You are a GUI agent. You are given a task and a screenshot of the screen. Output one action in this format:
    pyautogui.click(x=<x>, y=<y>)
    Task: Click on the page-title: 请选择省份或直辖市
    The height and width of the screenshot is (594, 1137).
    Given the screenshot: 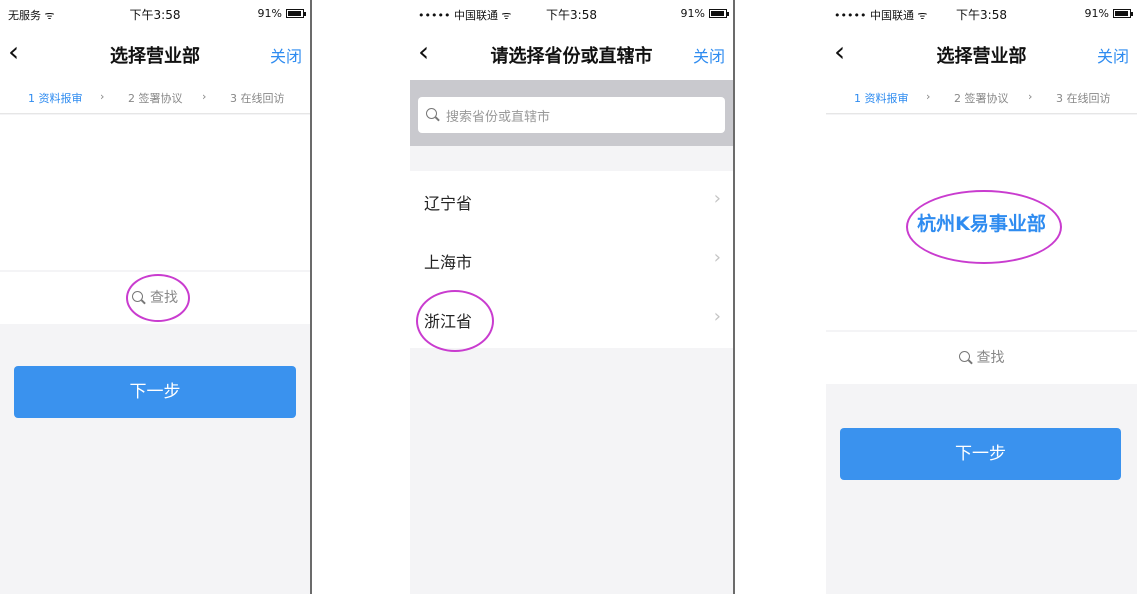 What is the action you would take?
    pyautogui.click(x=571, y=56)
    